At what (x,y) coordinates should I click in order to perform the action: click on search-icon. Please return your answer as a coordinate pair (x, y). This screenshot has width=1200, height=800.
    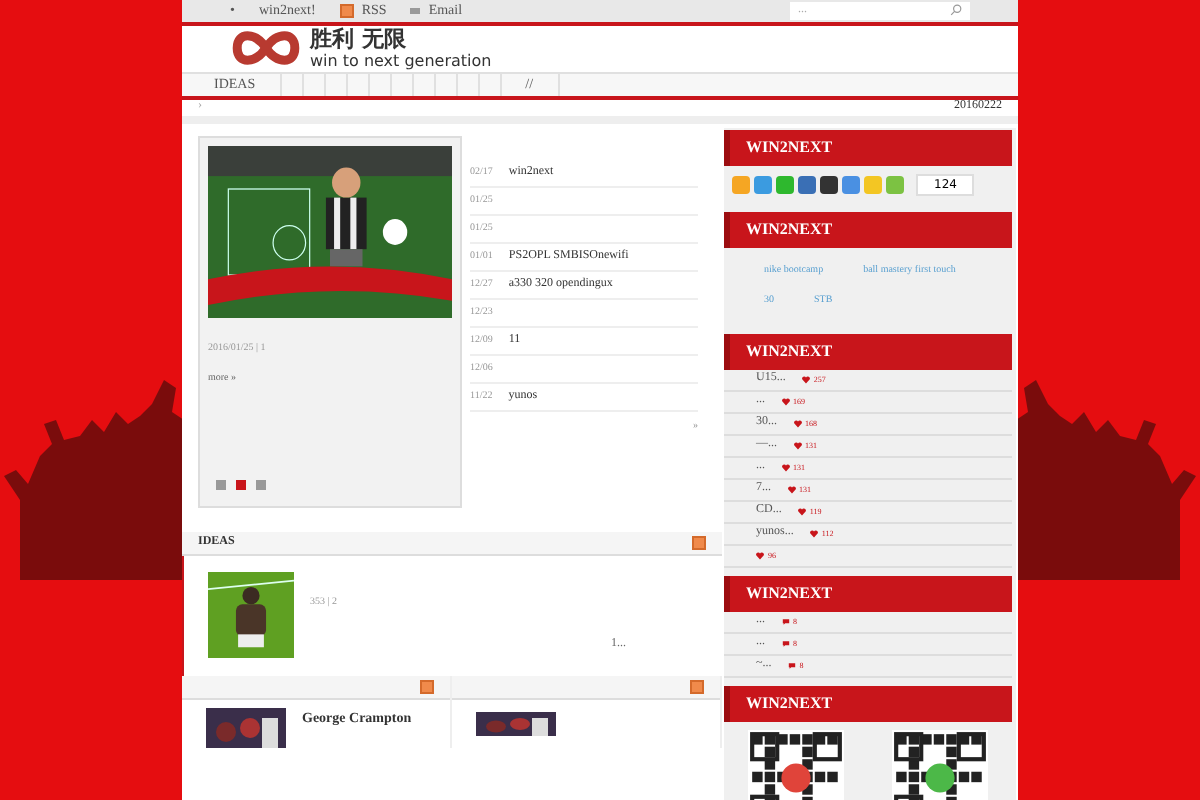
    Looking at the image, I should click on (956, 10).